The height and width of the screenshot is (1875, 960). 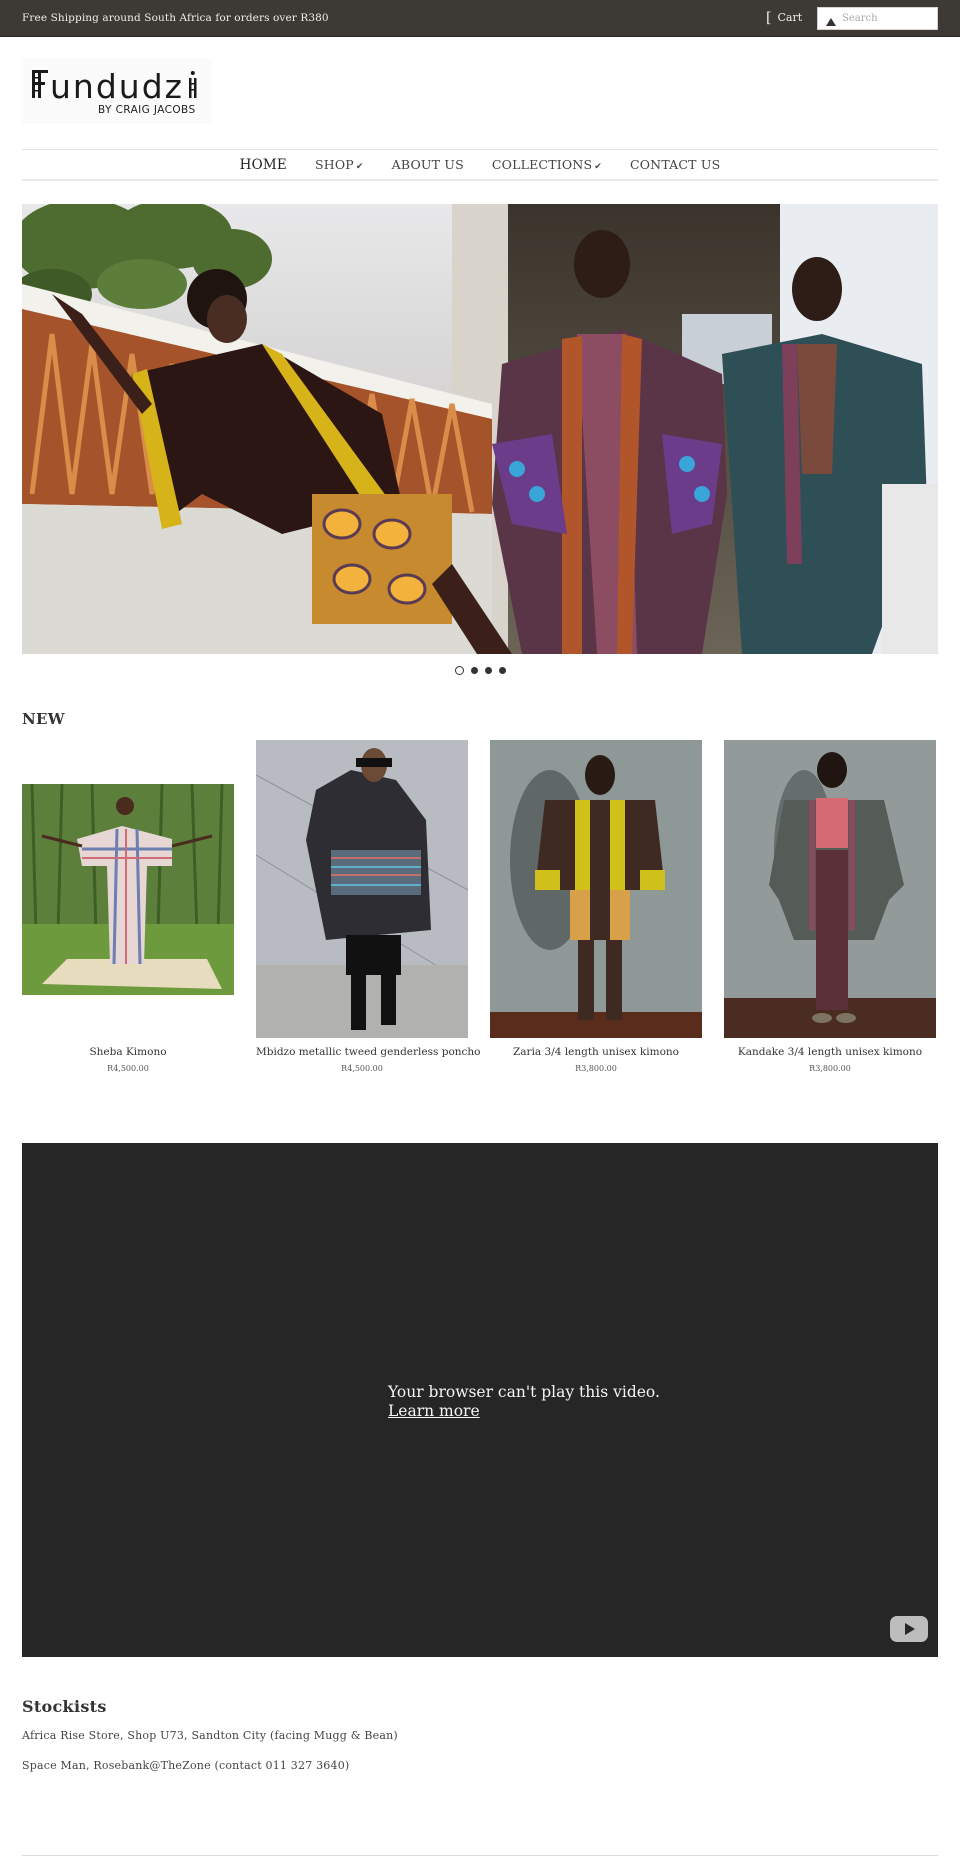 I want to click on nav-label: ABOUT US, so click(x=427, y=164).